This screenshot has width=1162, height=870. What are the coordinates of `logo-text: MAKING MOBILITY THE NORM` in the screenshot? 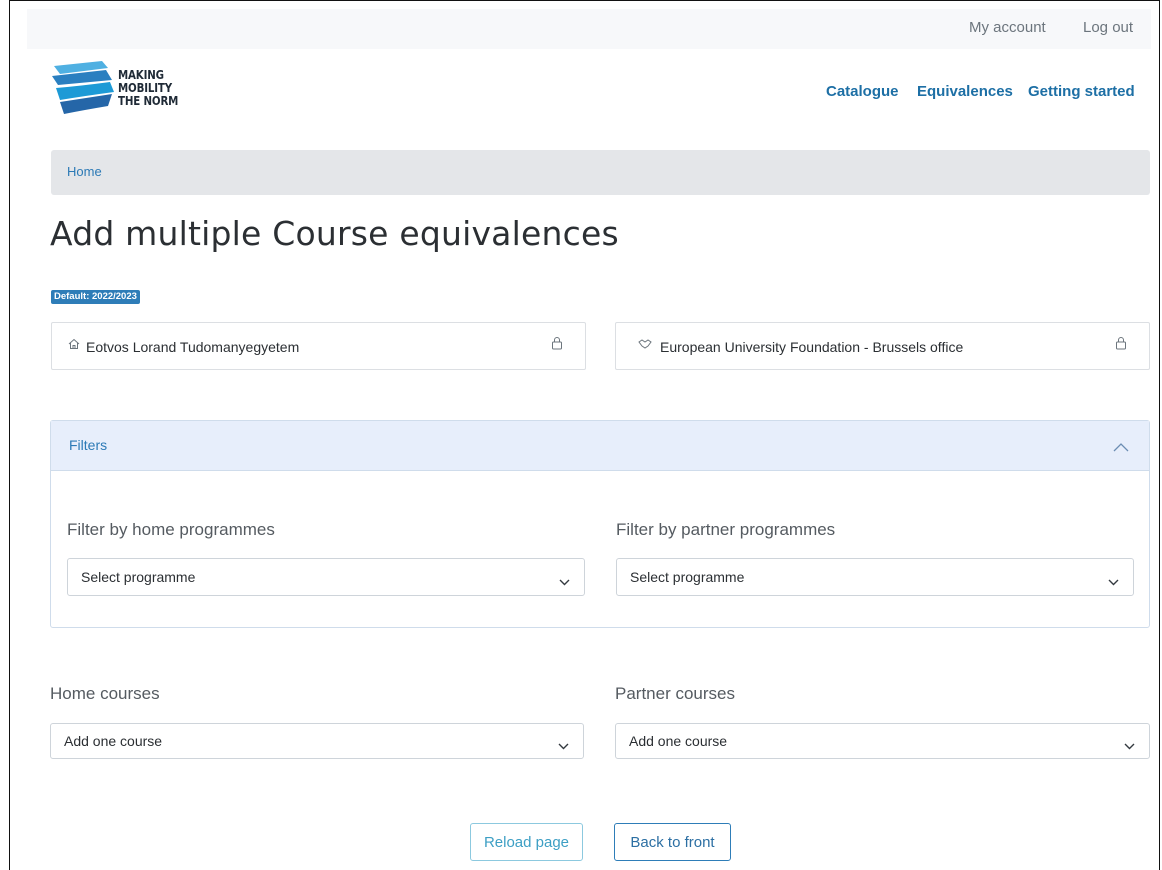 It's located at (148, 87).